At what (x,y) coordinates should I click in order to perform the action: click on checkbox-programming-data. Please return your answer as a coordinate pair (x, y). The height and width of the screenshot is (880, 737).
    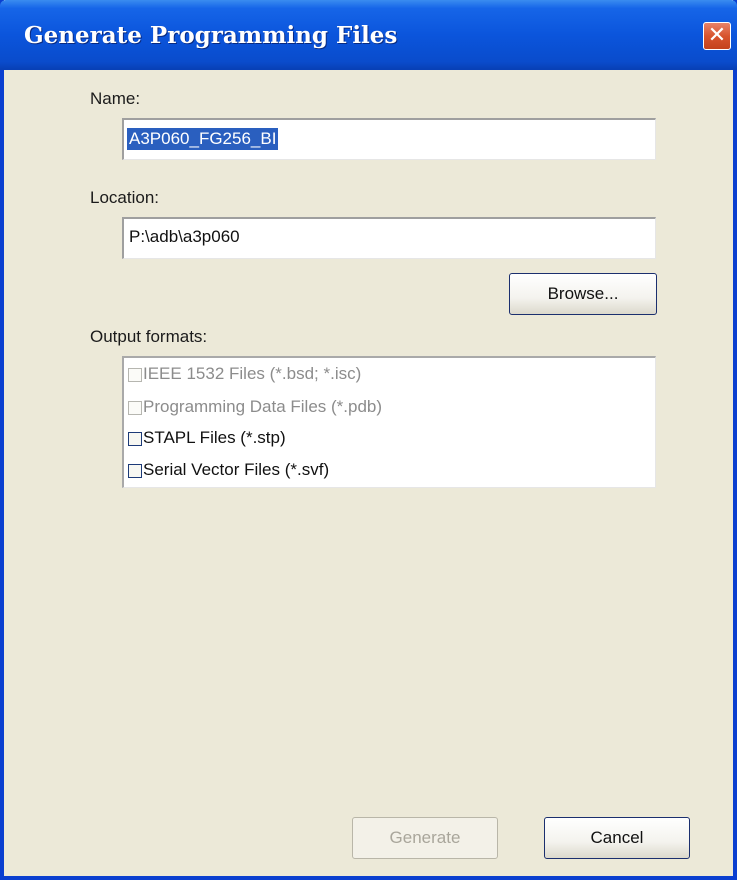
    Looking at the image, I should click on (135, 408).